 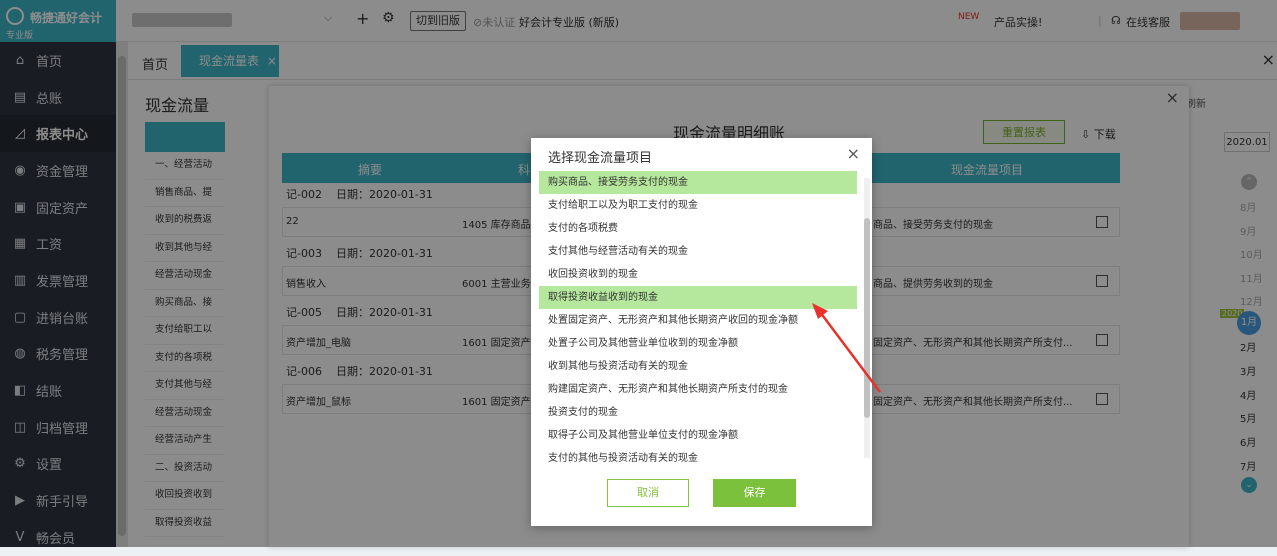 I want to click on cashflow-option: 取得投资收益收到的现金, so click(x=698, y=297).